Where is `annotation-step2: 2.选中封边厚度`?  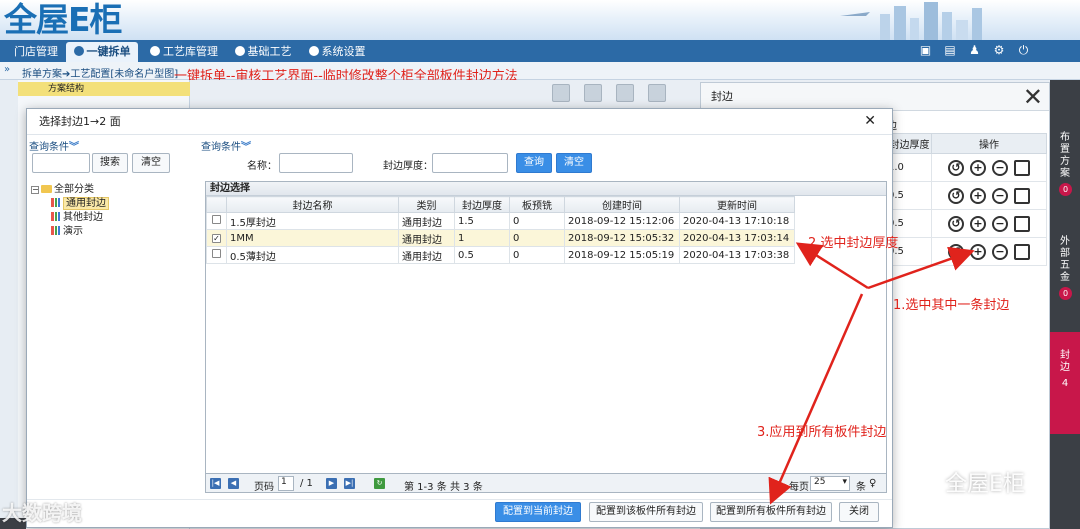
annotation-step2: 2.选中封边厚度 is located at coordinates (853, 243).